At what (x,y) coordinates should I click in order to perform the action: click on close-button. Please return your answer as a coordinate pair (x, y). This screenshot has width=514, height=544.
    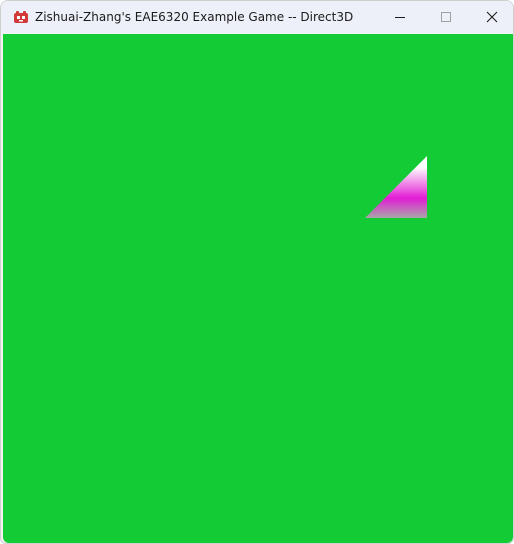
    Looking at the image, I should click on (491, 17).